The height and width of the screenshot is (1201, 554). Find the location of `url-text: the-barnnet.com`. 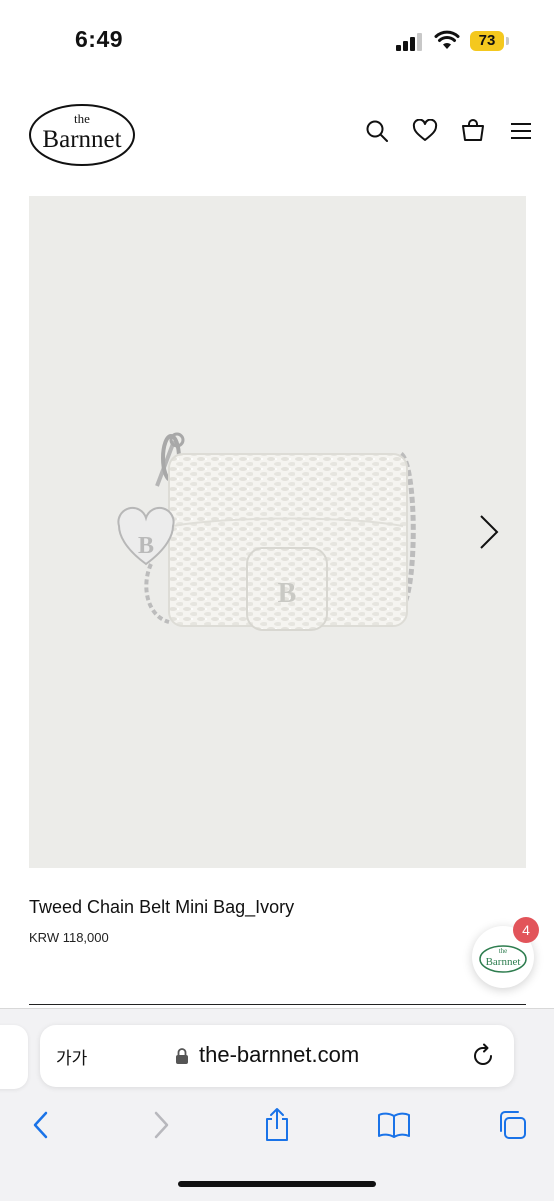

url-text: the-barnnet.com is located at coordinates (279, 1055).